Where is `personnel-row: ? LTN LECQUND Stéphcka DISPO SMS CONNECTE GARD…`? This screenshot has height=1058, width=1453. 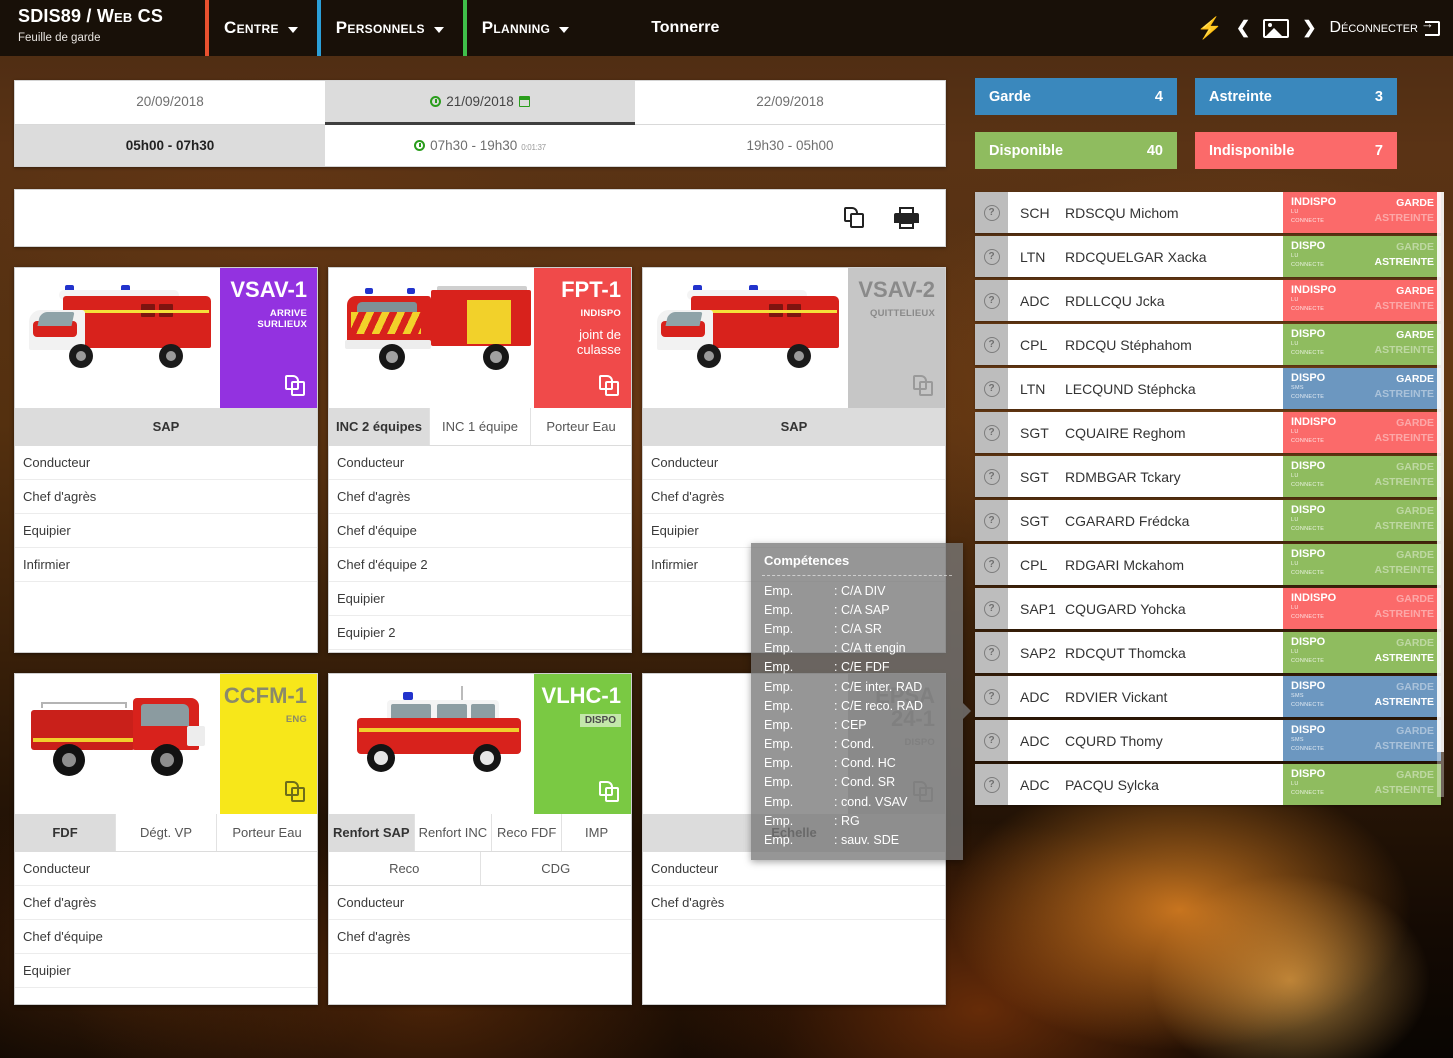
personnel-row: ? LTN LECQUND Stéphcka DISPO SMS CONNECTE GARD… is located at coordinates (1208, 388).